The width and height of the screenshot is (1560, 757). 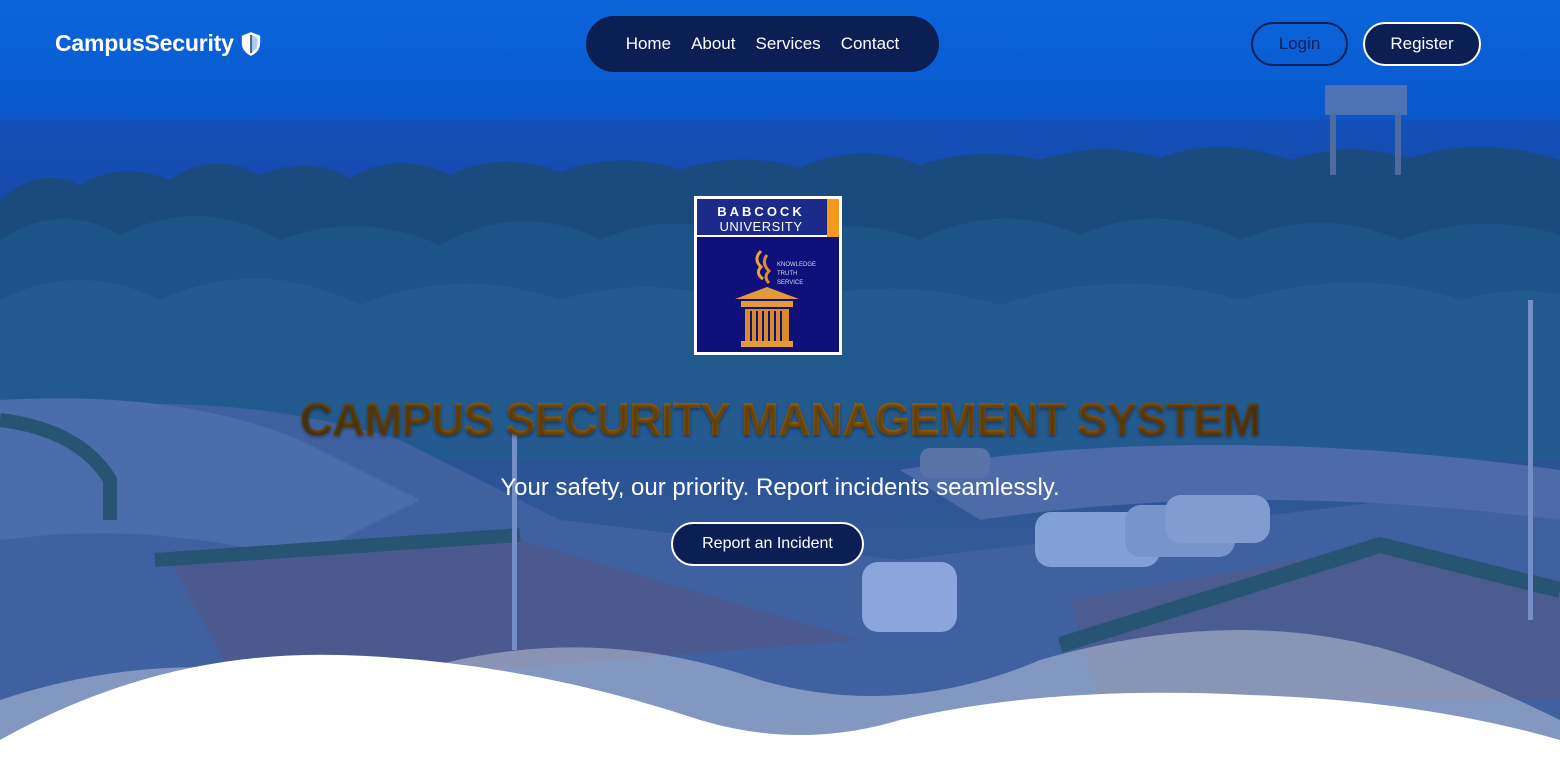 I want to click on nav-item-contact: Contact, so click(x=870, y=44).